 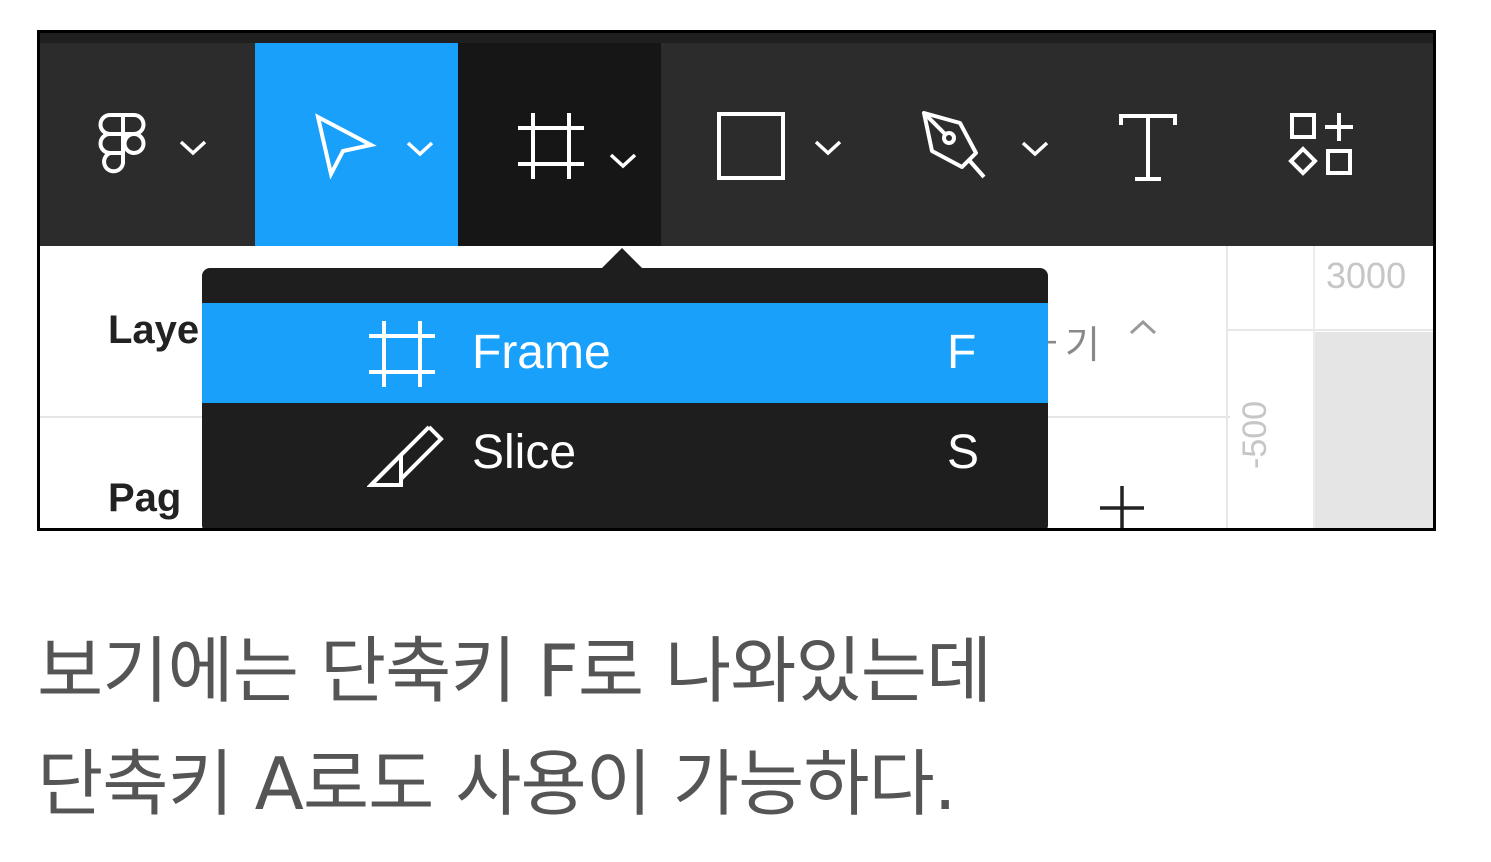 I want to click on frame-tool-button, so click(x=559, y=144).